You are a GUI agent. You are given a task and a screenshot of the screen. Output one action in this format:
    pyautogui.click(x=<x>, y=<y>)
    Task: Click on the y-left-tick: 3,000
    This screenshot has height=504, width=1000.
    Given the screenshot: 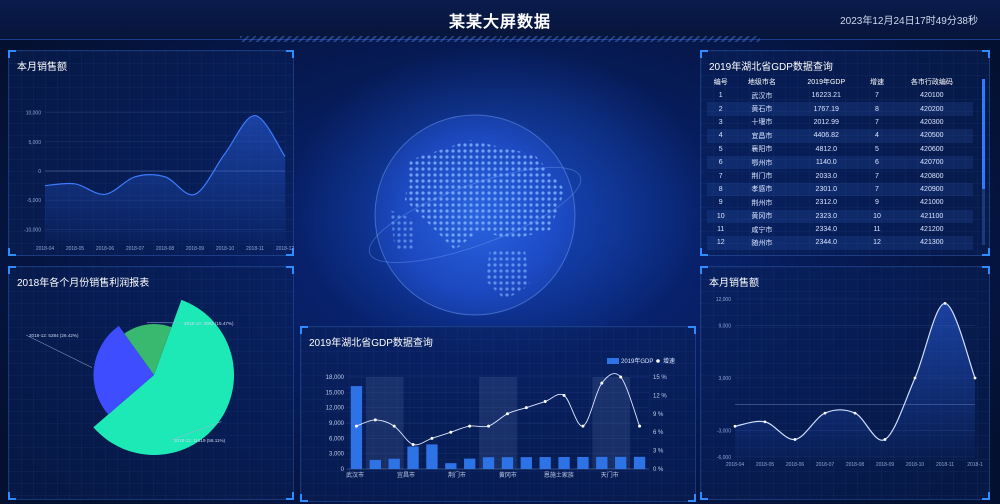 What is the action you would take?
    pyautogui.click(x=337, y=455)
    